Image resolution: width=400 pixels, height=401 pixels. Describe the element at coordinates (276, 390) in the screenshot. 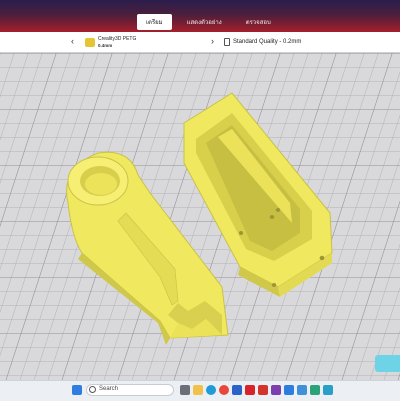

I see `app-purple-icon` at that location.